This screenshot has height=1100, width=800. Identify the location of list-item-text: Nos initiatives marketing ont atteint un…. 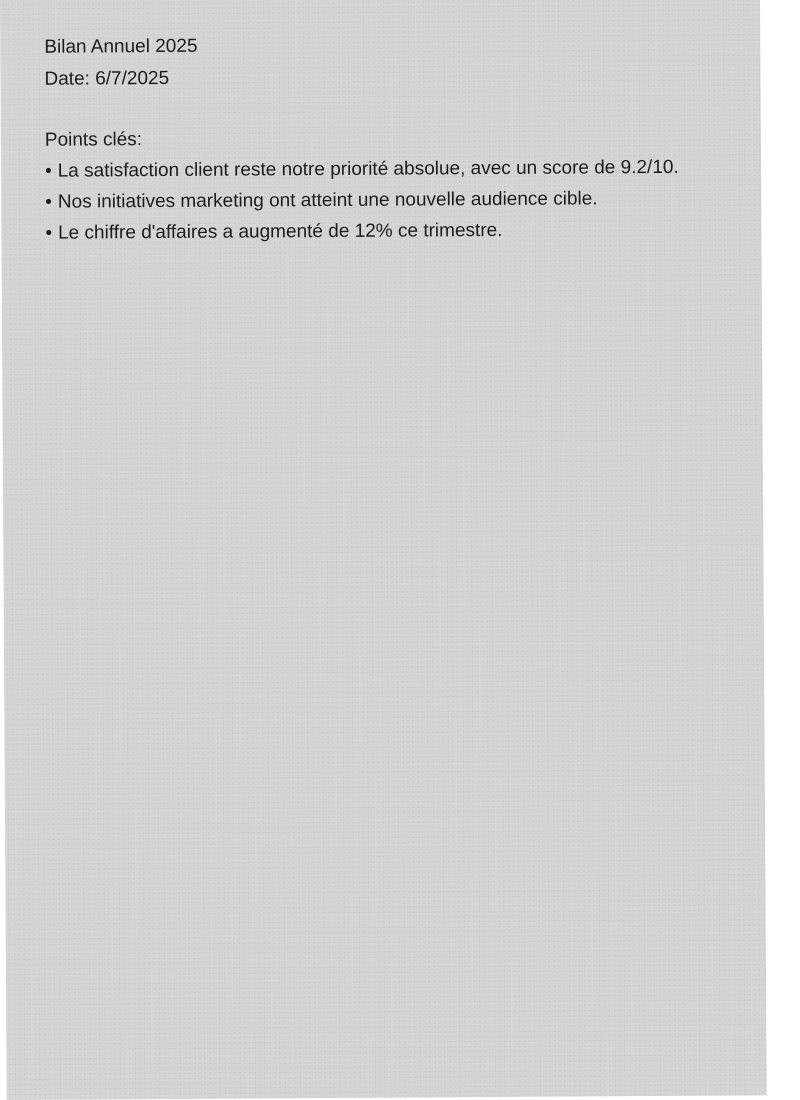
(327, 200).